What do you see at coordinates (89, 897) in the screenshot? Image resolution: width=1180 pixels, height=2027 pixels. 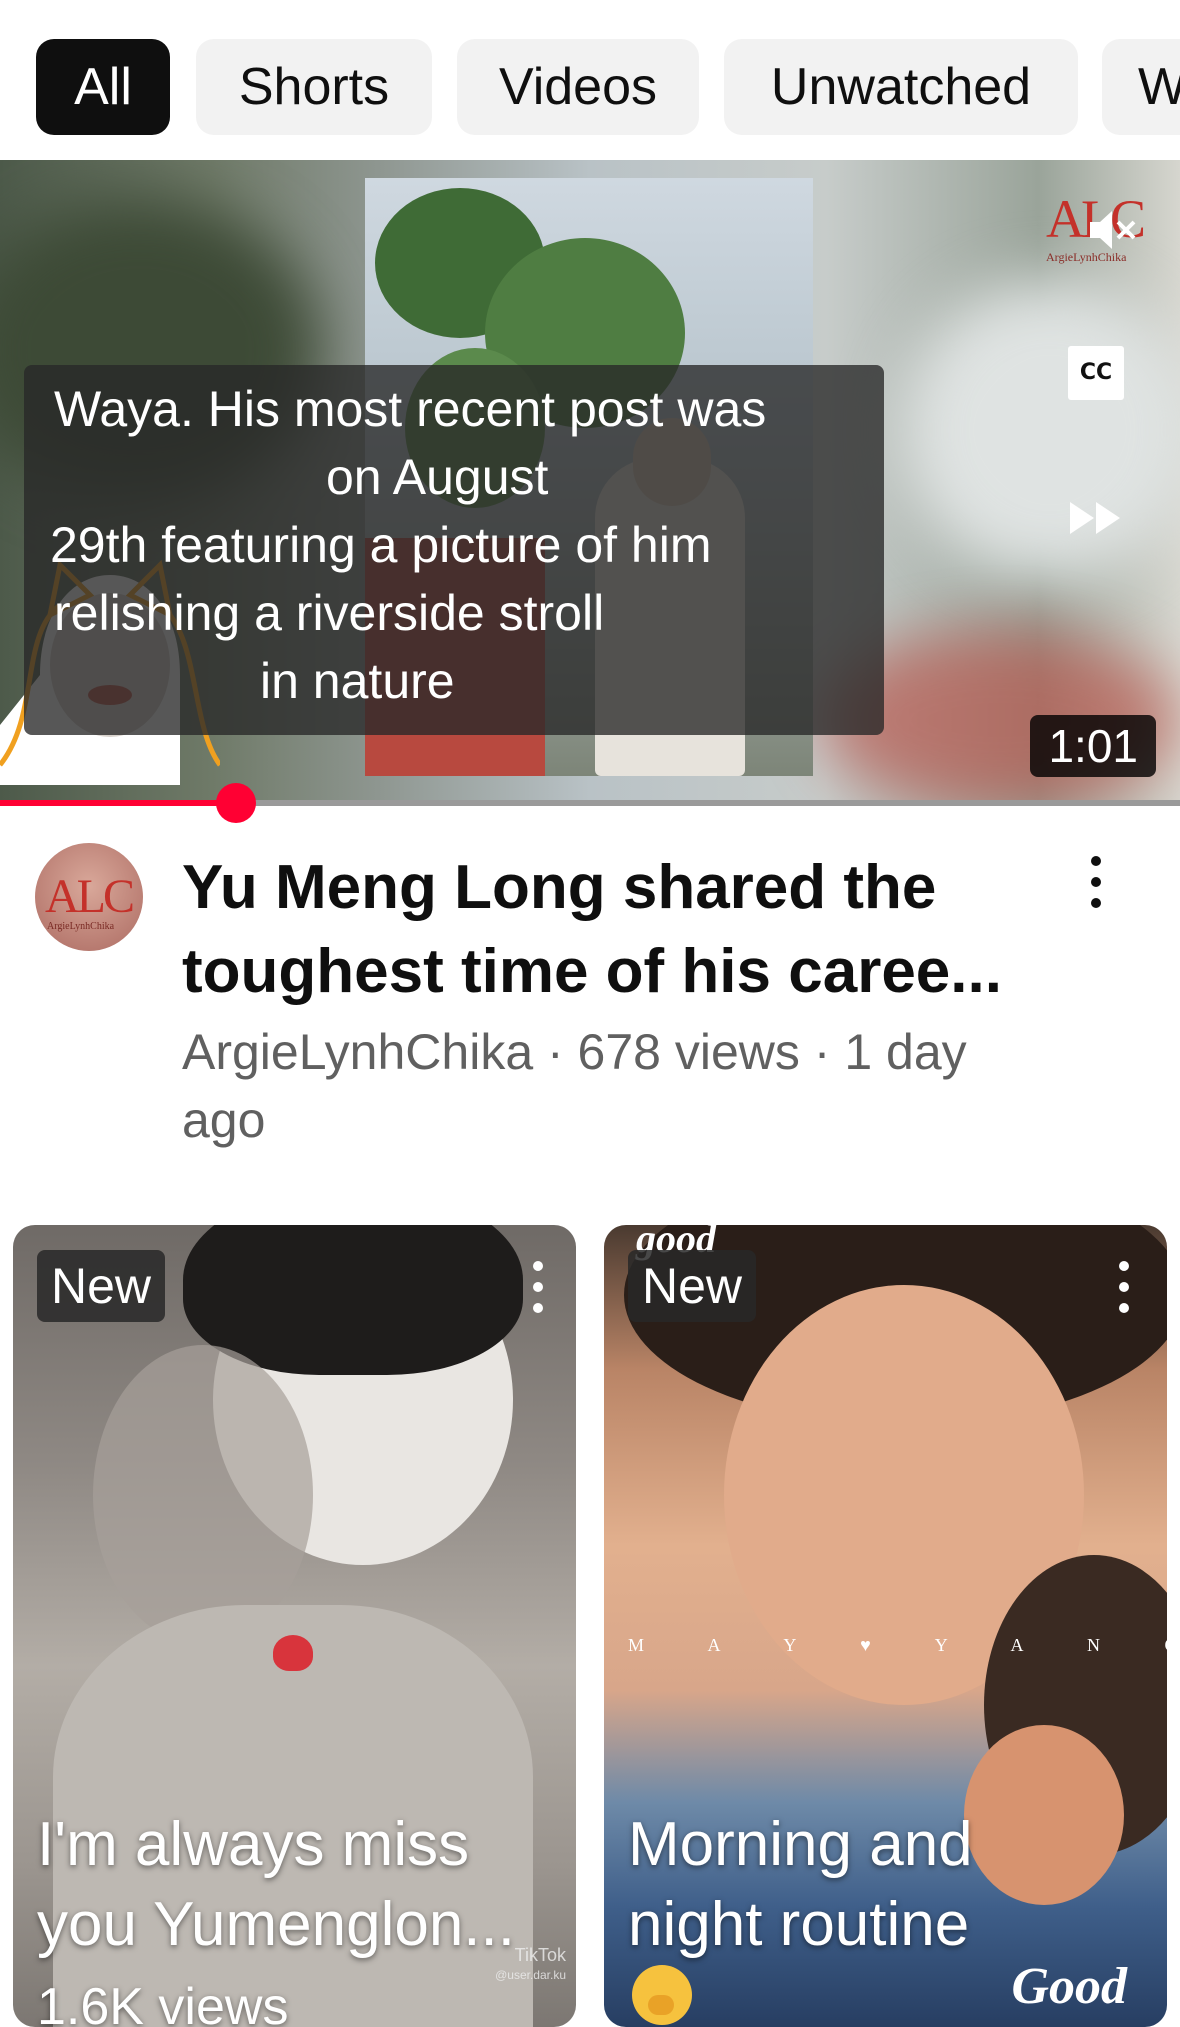 I see `channel-avatar: ALC ArgieLynhChika` at bounding box center [89, 897].